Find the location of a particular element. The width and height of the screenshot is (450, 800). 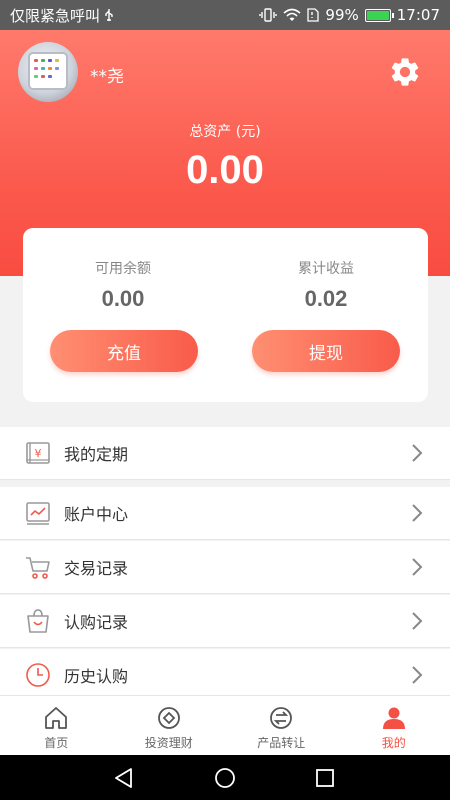

menu-item-label: 交易记录 is located at coordinates (96, 568).